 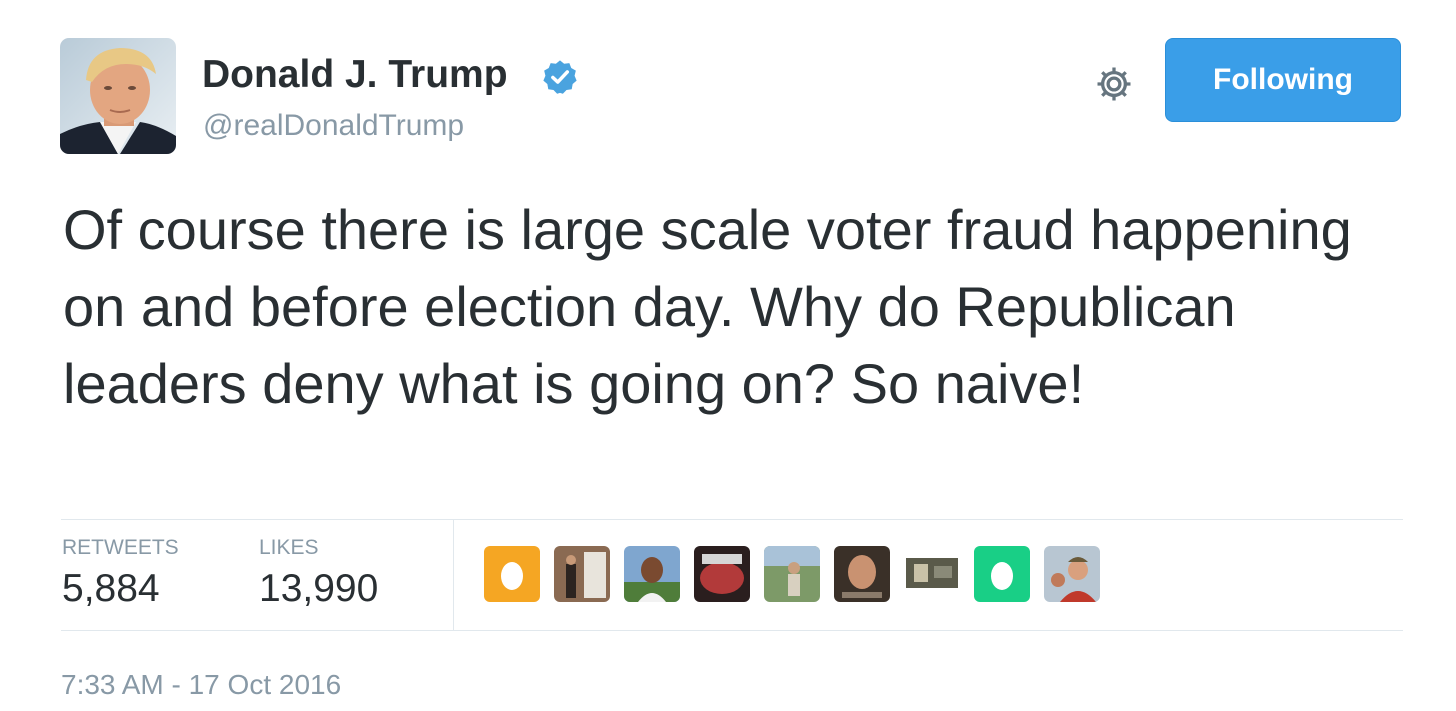 What do you see at coordinates (560, 77) in the screenshot?
I see `verified-badge-icon` at bounding box center [560, 77].